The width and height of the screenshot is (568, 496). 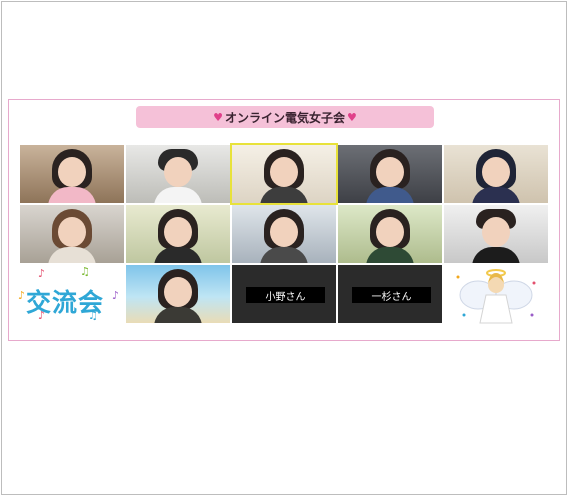 I want to click on video-tile-camera-off: 一杉さん, so click(x=390, y=294).